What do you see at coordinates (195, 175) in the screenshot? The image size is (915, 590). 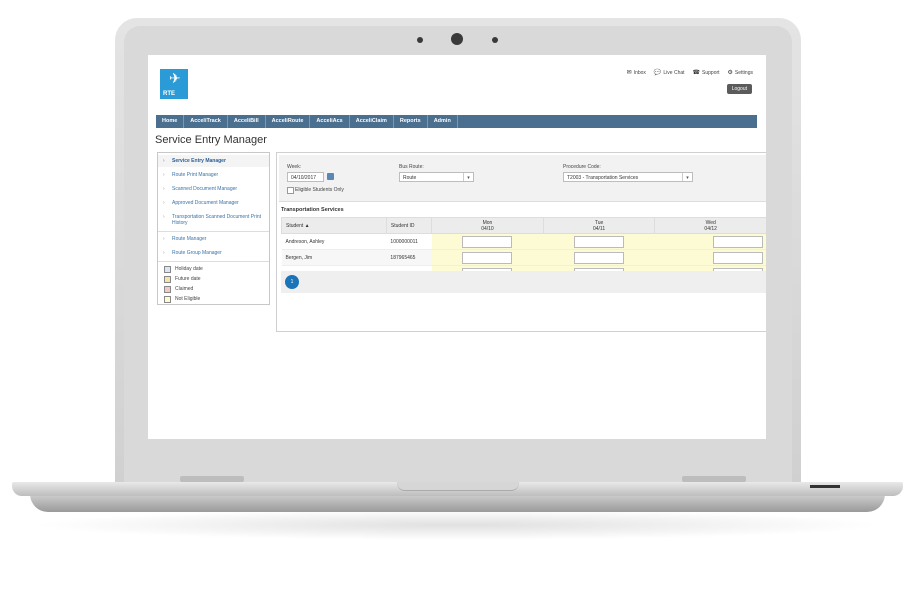 I see `sidebar-item-label: Route Print Manager` at bounding box center [195, 175].